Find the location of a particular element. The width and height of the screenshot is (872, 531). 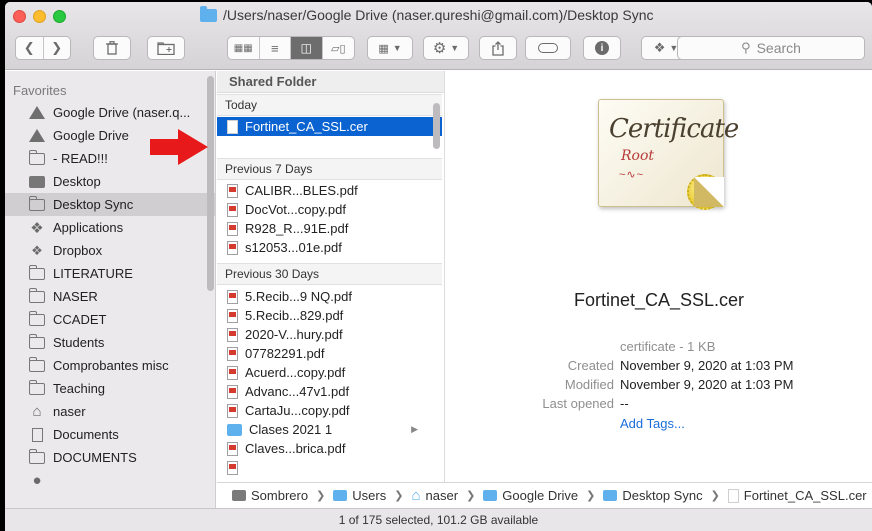

red-arrow-icon is located at coordinates (179, 147).